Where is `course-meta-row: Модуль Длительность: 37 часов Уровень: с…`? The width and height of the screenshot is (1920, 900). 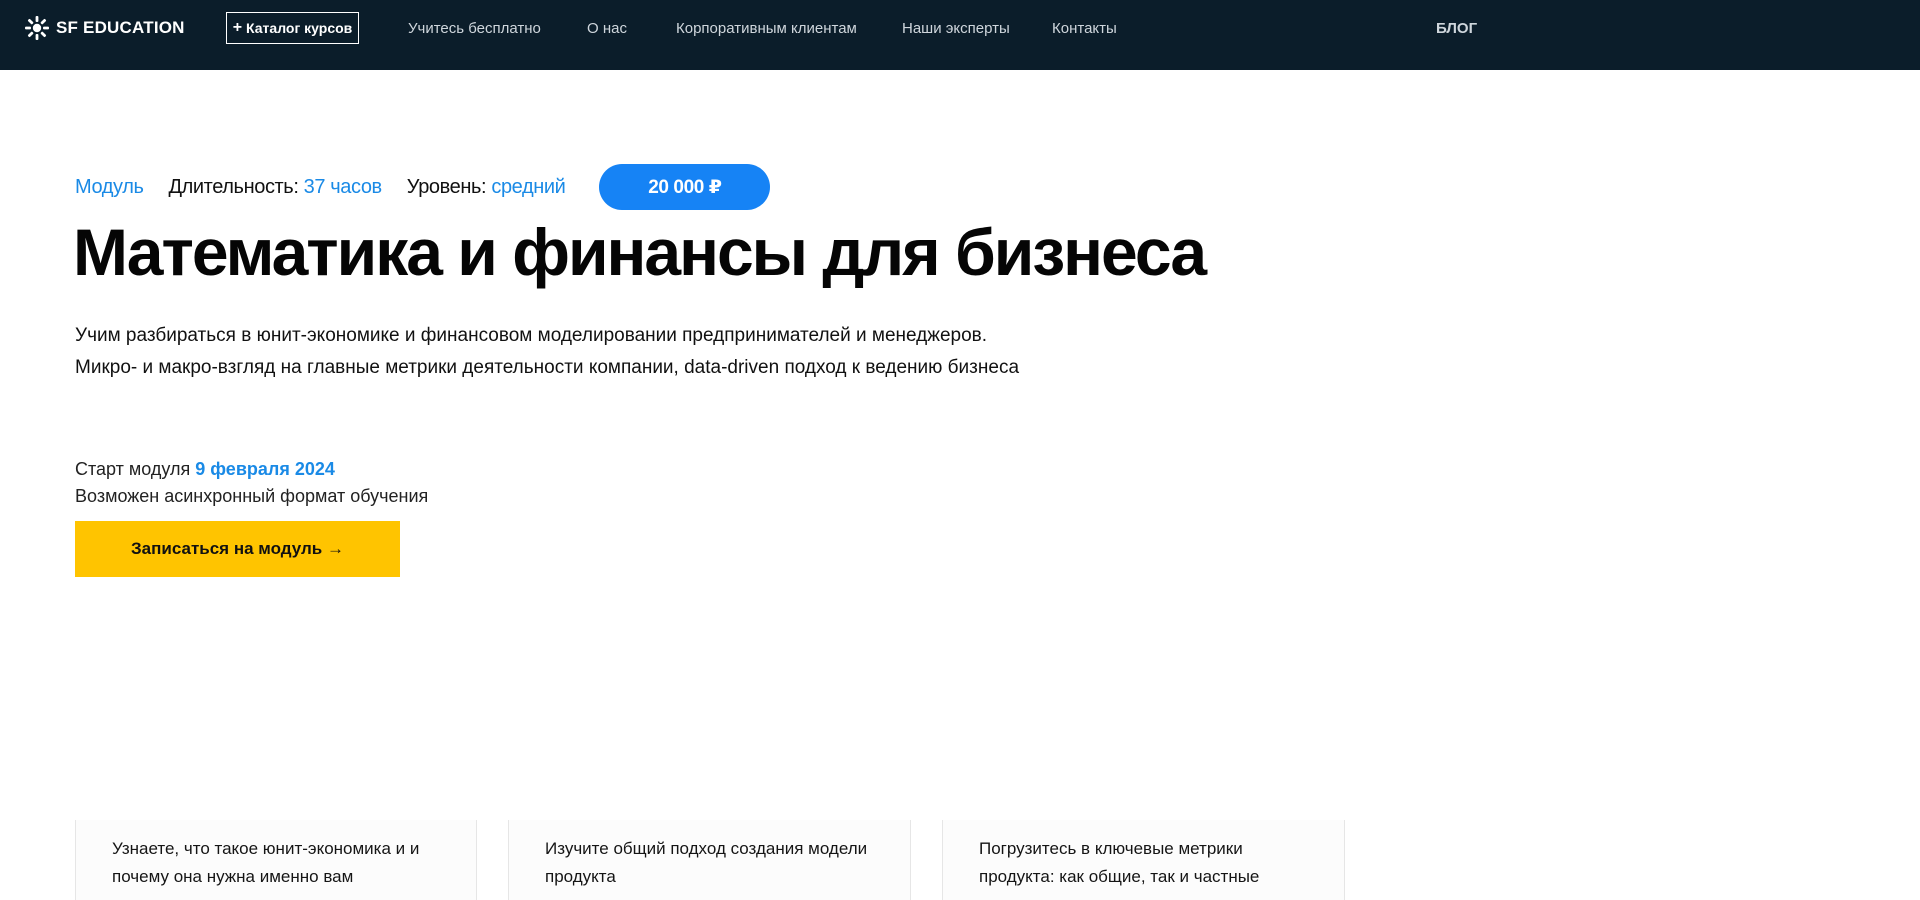
course-meta-row: Модуль Длительность: 37 часов Уровень: с… is located at coordinates (423, 187).